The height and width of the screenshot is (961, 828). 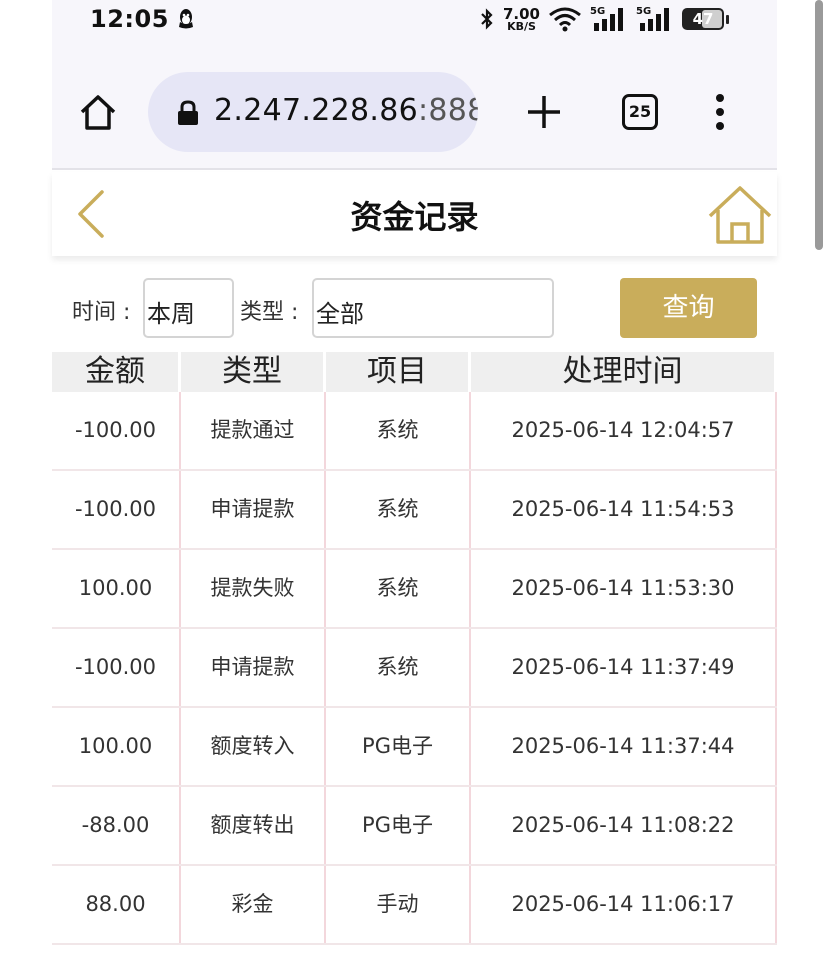 I want to click on header-amount: 金额, so click(x=116, y=372).